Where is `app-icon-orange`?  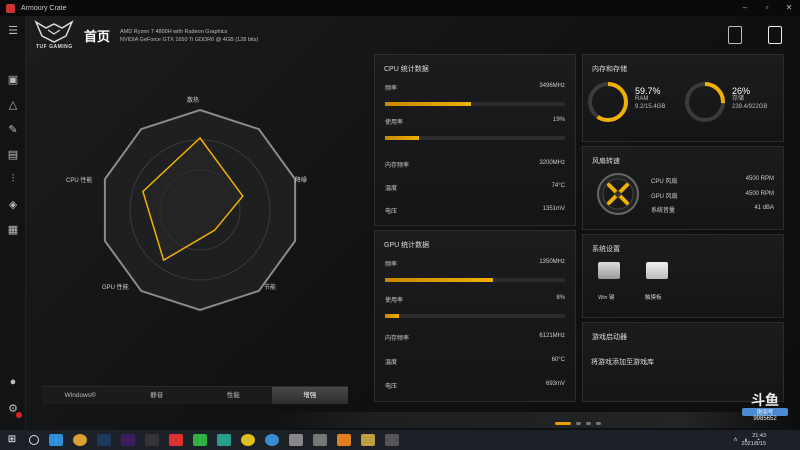
app-icon-orange is located at coordinates (344, 440).